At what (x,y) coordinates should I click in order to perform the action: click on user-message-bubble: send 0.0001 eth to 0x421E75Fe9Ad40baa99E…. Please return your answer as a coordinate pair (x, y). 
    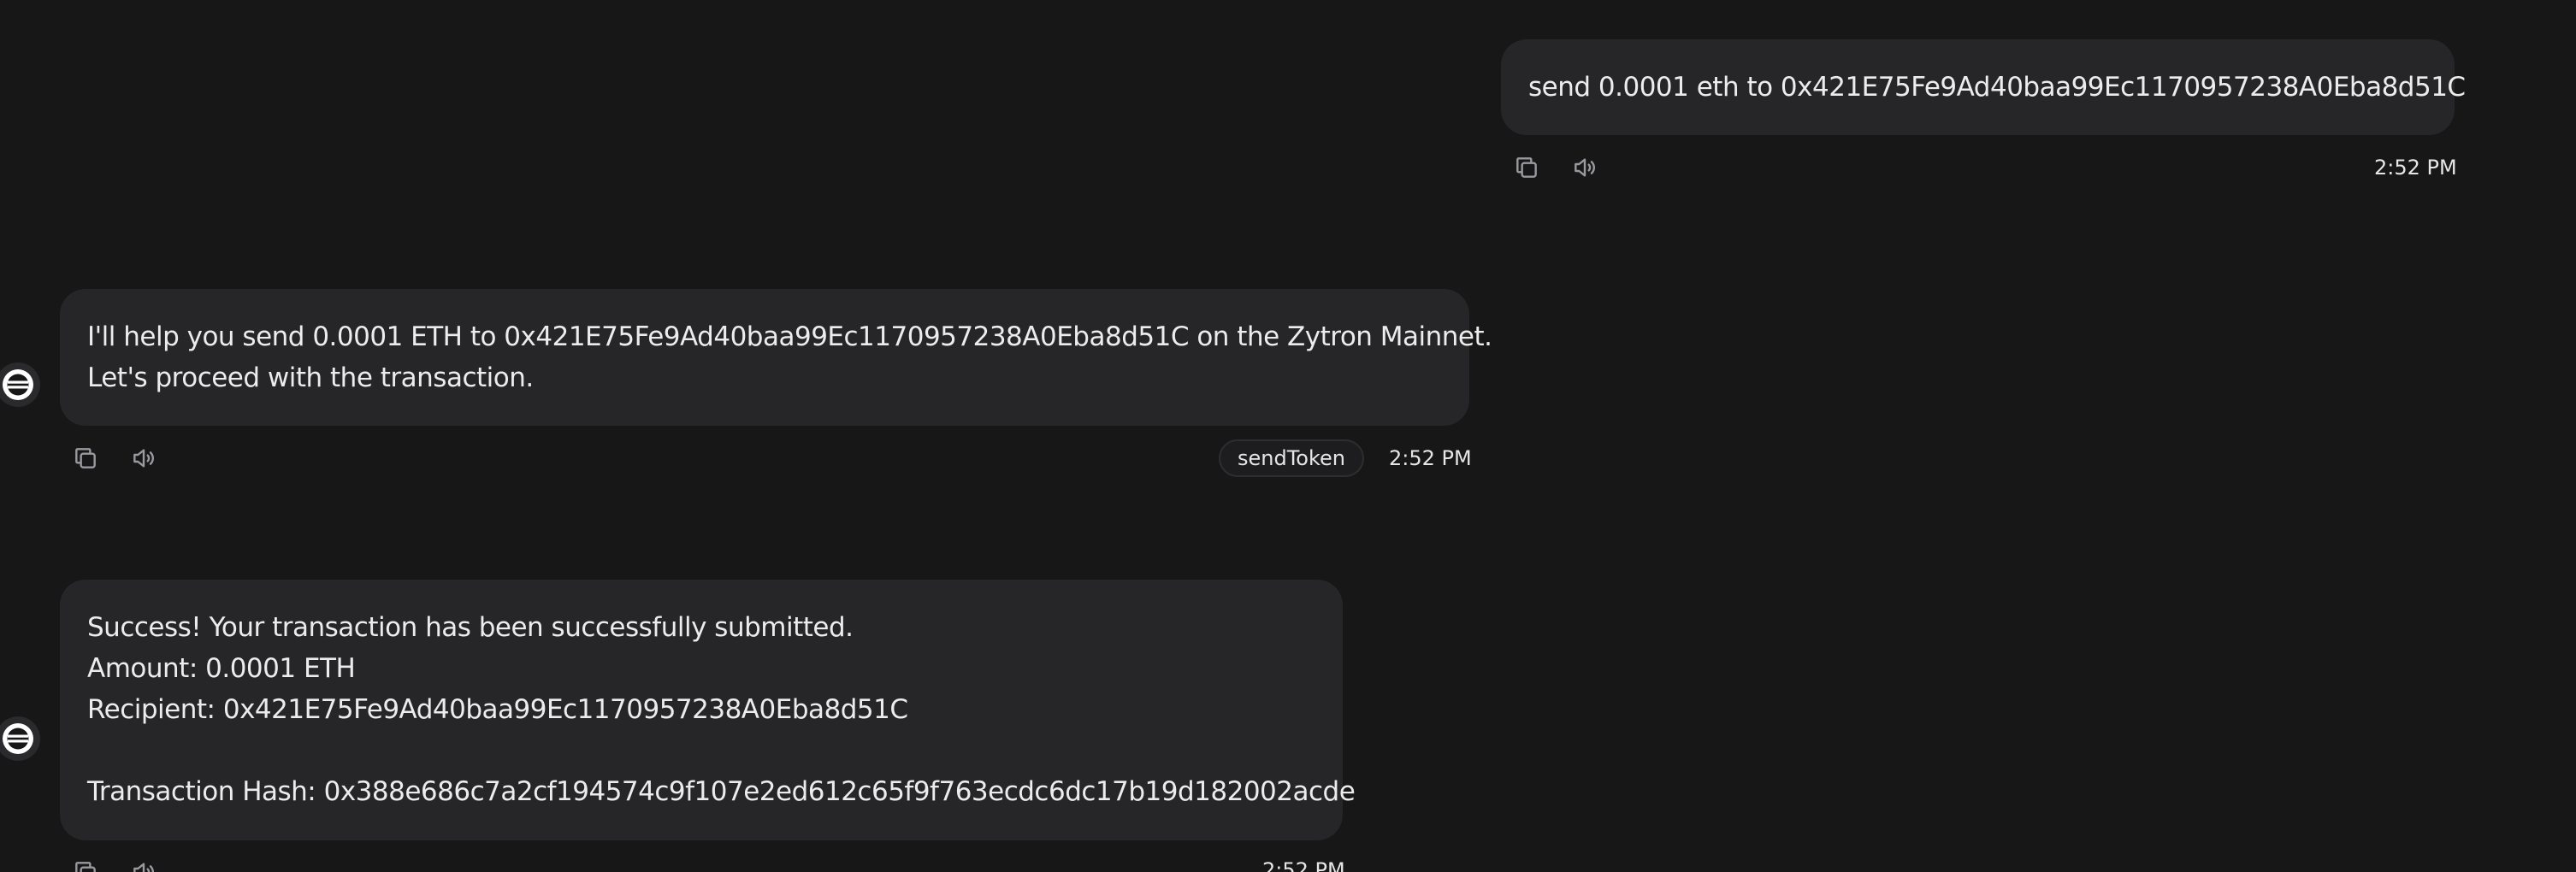
    Looking at the image, I should click on (1983, 87).